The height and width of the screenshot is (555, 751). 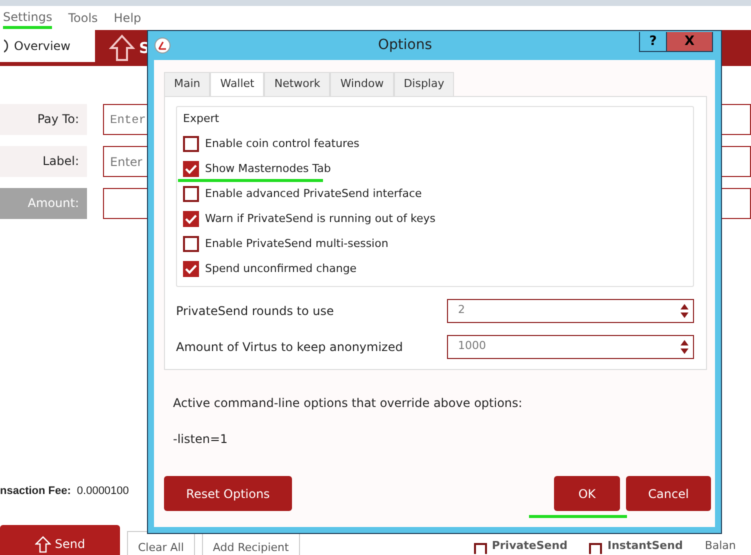 I want to click on spinbox-label: PrivateSend rounds to use, so click(x=255, y=311).